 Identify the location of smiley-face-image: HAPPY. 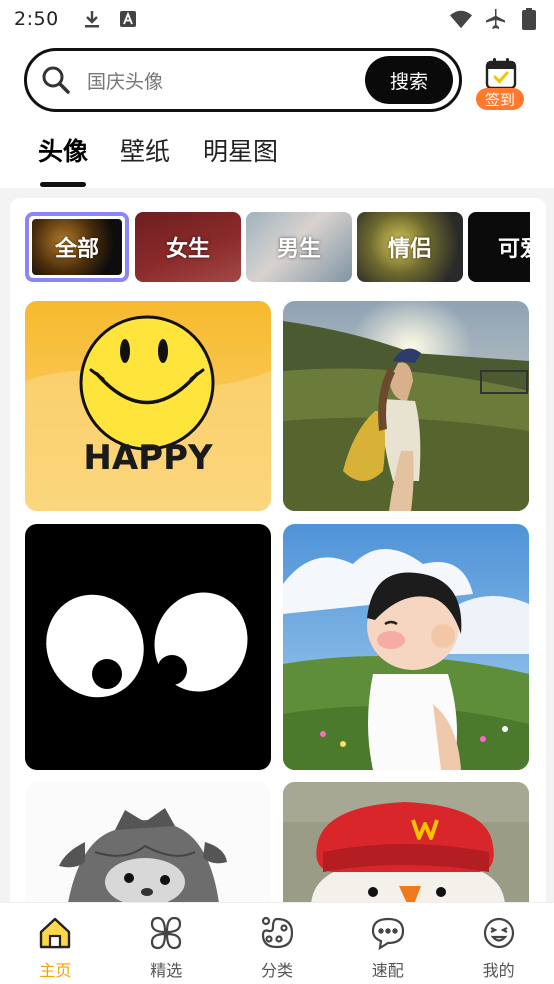
(148, 406).